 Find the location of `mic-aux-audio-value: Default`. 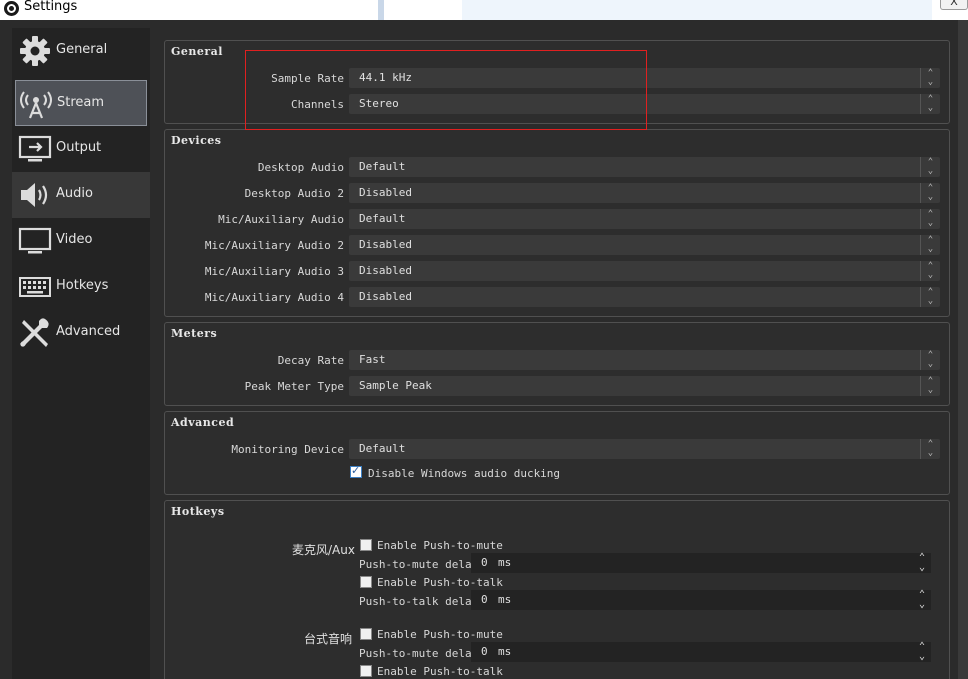

mic-aux-audio-value: Default is located at coordinates (382, 218).